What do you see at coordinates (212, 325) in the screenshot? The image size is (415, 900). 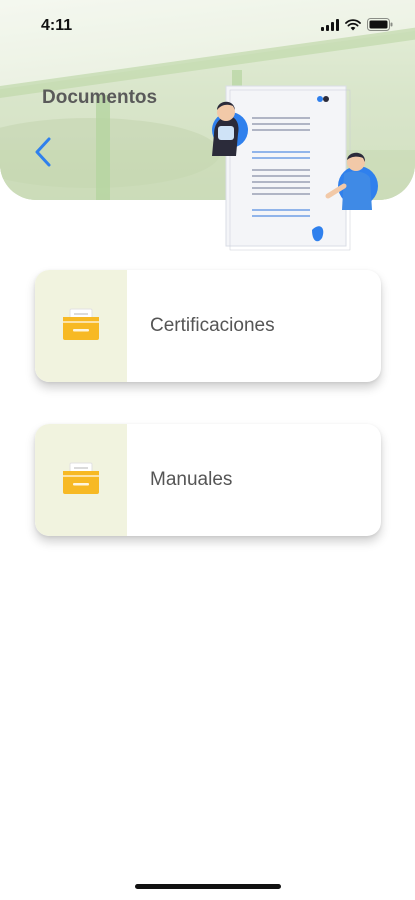 I see `document-card-label: Certificaciones` at bounding box center [212, 325].